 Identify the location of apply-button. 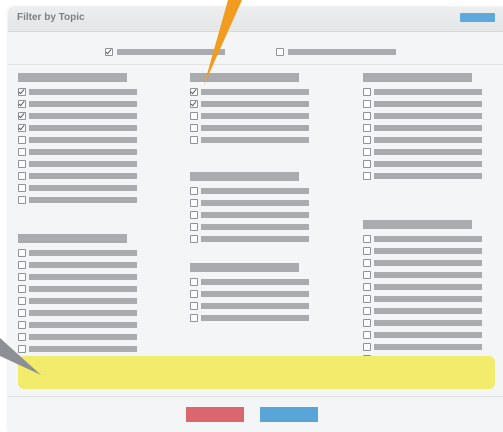
(289, 414).